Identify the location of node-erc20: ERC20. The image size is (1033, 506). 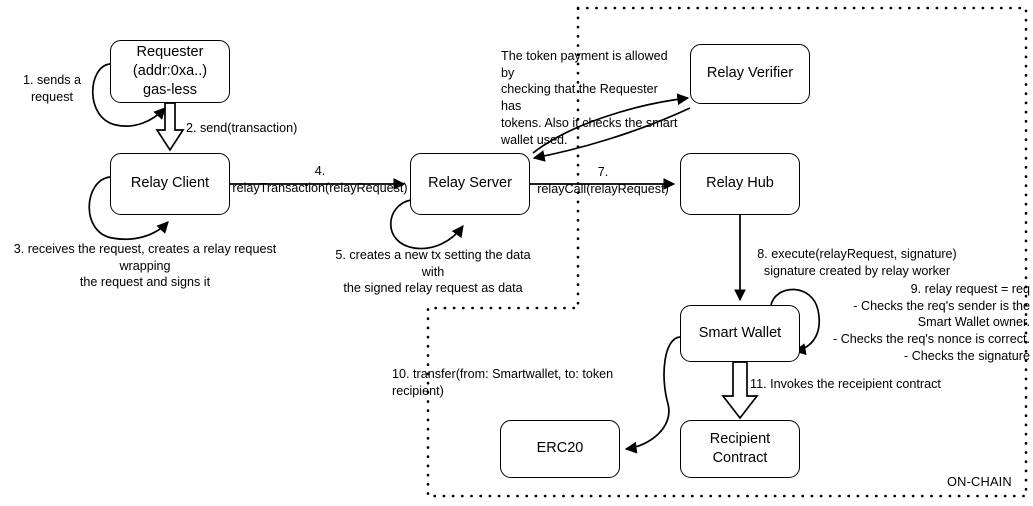
(560, 449).